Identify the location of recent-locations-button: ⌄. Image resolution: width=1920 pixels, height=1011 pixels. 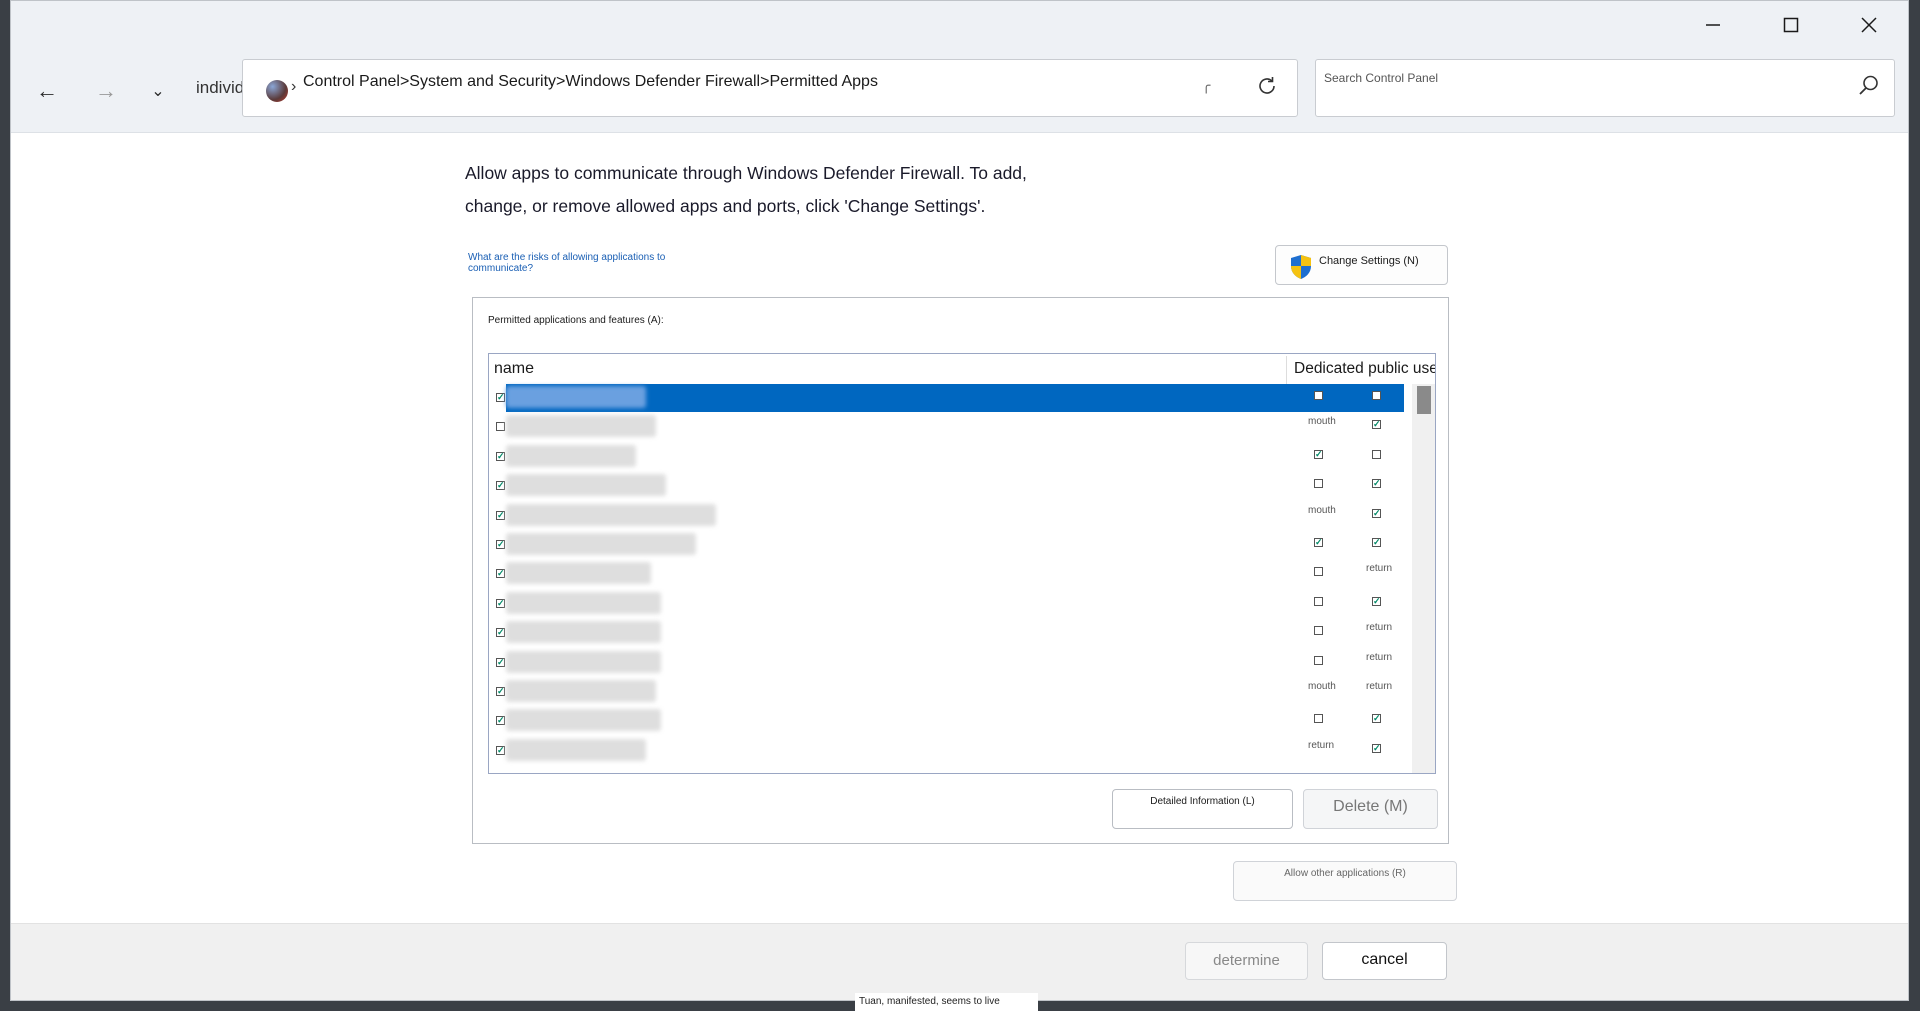
(158, 91).